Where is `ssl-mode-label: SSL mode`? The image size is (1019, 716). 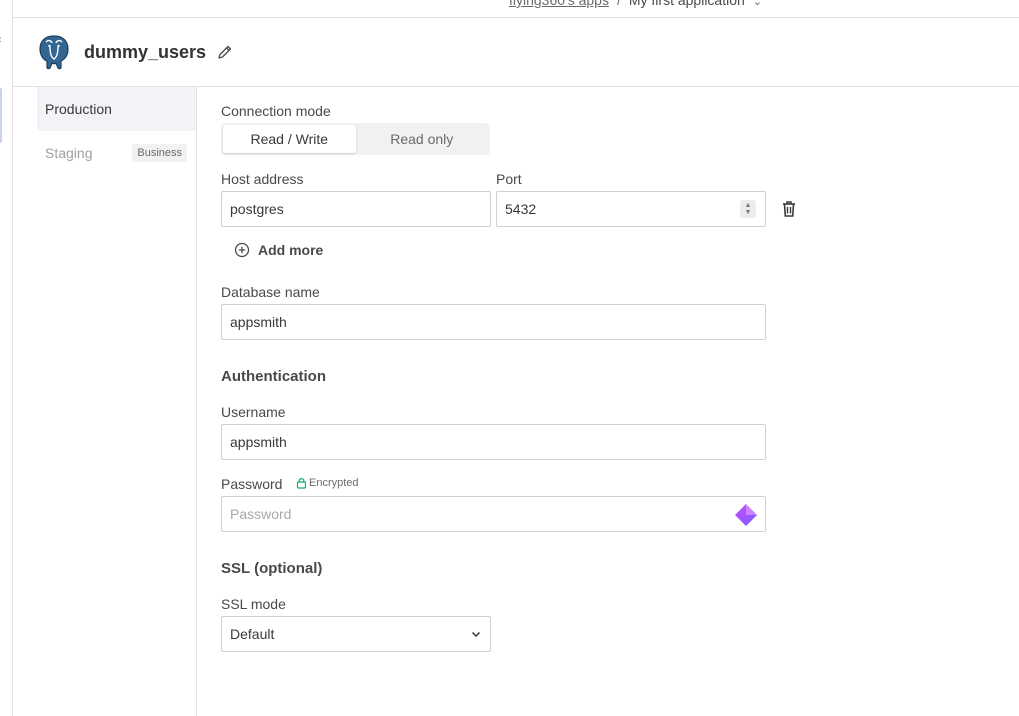
ssl-mode-label: SSL mode is located at coordinates (253, 604).